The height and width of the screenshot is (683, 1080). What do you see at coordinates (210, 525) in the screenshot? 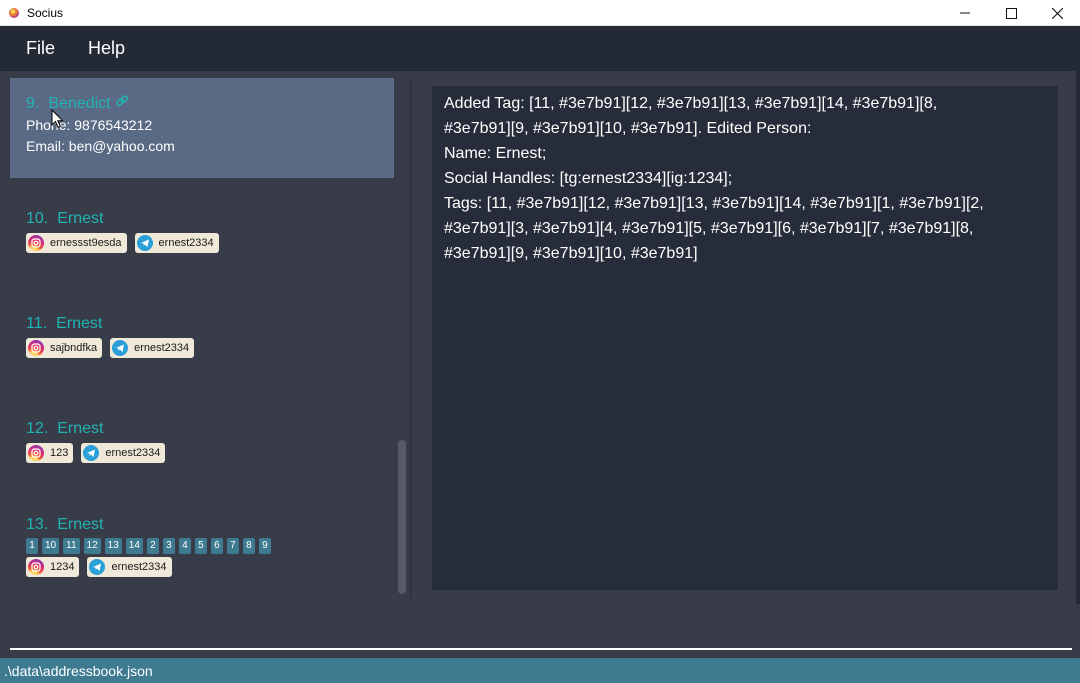
I see `person-title: 13. Ernest` at bounding box center [210, 525].